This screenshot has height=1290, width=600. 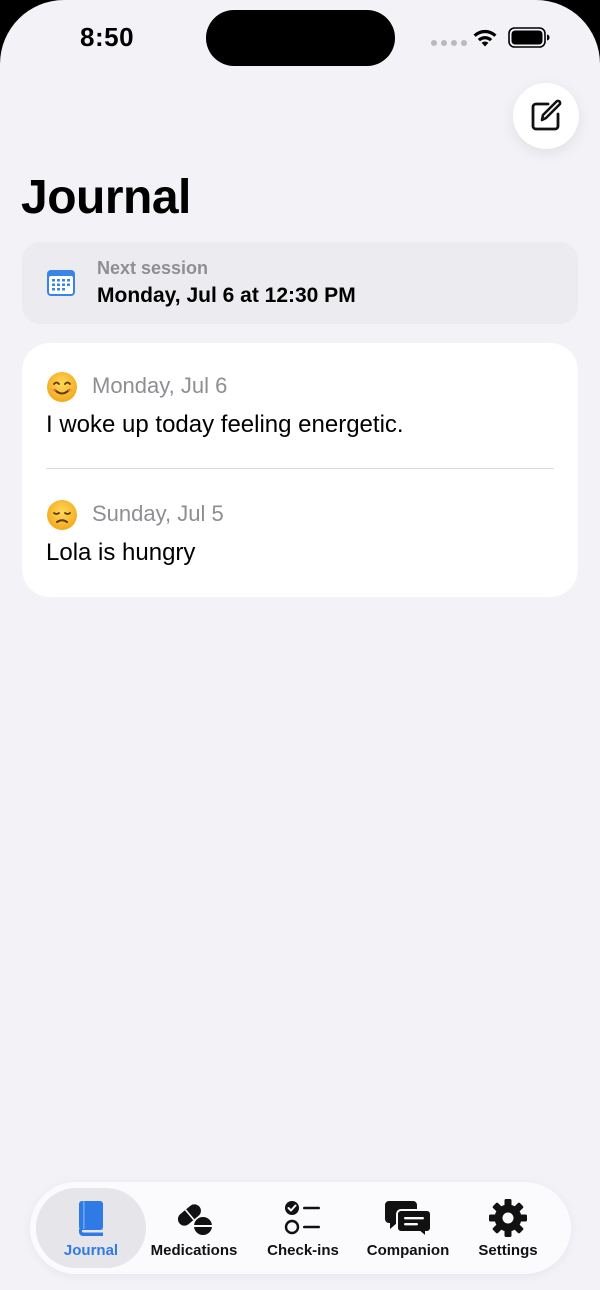 What do you see at coordinates (91, 1218) in the screenshot?
I see `book-icon` at bounding box center [91, 1218].